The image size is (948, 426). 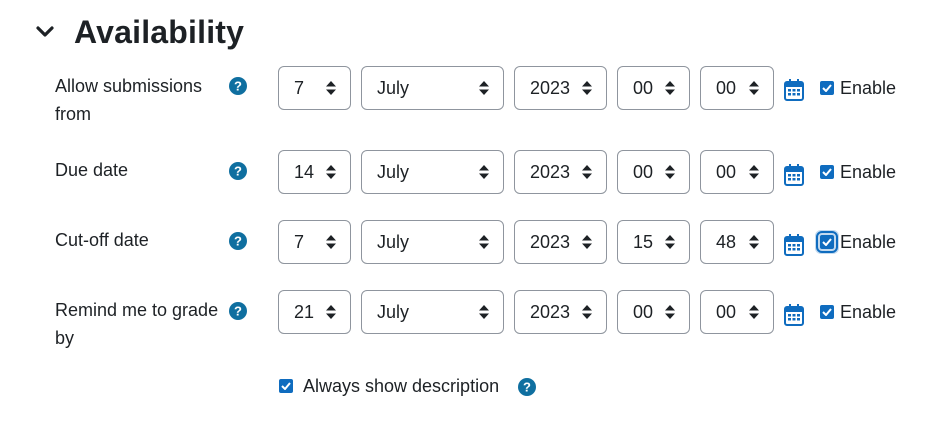 I want to click on day-select: 21, so click(x=314, y=312).